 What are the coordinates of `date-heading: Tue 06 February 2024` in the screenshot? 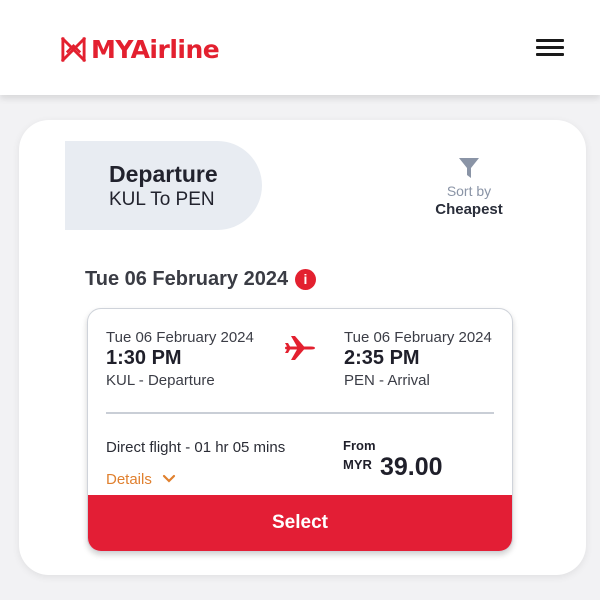 It's located at (187, 279).